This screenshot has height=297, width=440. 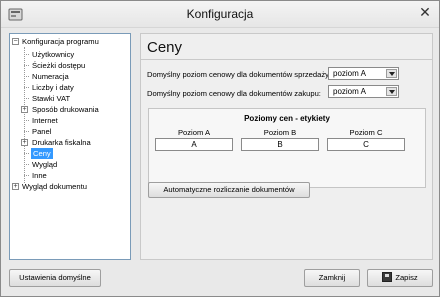 What do you see at coordinates (165, 47) in the screenshot?
I see `page-title: Ceny` at bounding box center [165, 47].